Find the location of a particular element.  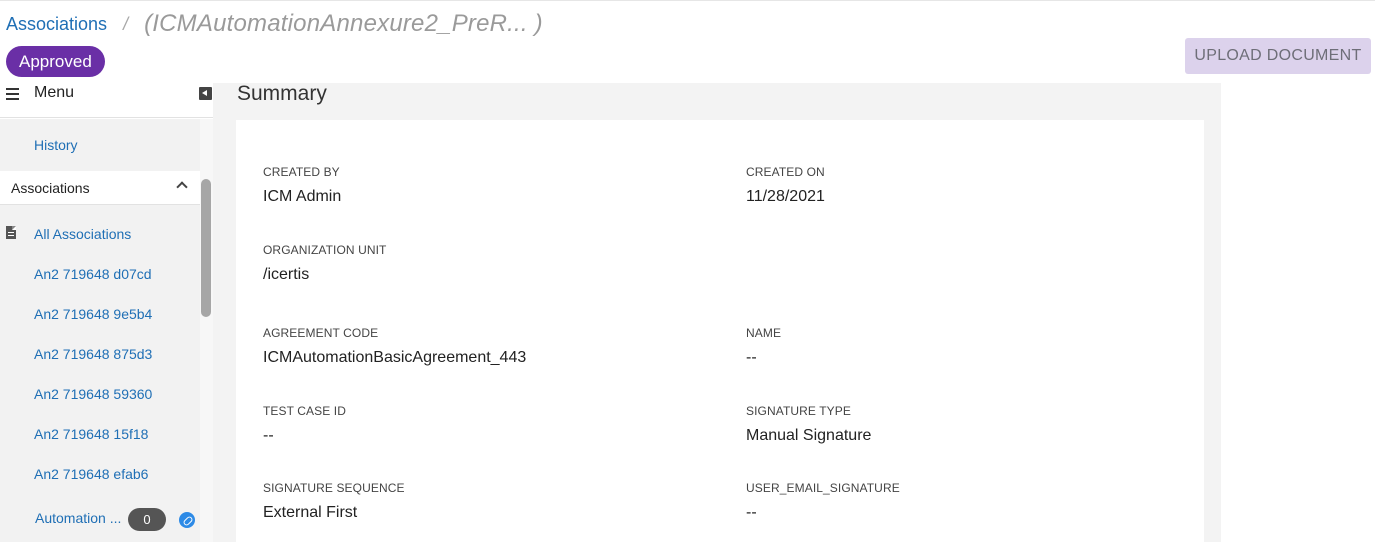

field-label: ORGANIZATION UNIT is located at coordinates (325, 250).